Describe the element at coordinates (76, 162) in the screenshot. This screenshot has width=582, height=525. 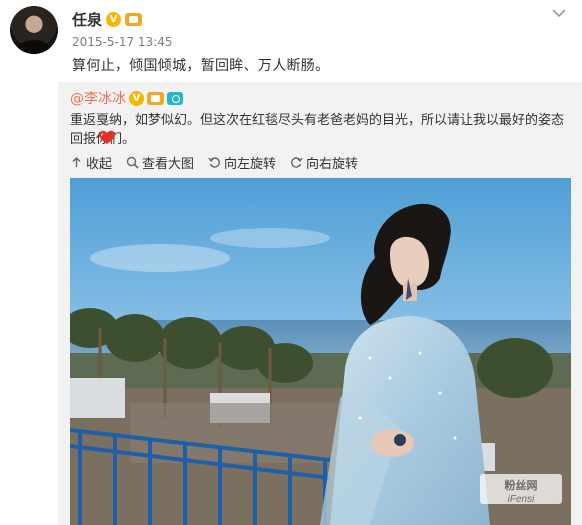
I see `collapse-arrow-icon` at that location.